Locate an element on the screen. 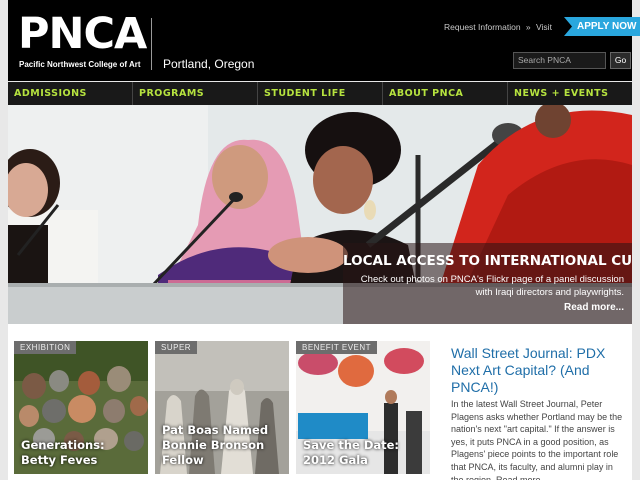 The width and height of the screenshot is (640, 480). utility-links: Request Information » Visit is located at coordinates (499, 27).